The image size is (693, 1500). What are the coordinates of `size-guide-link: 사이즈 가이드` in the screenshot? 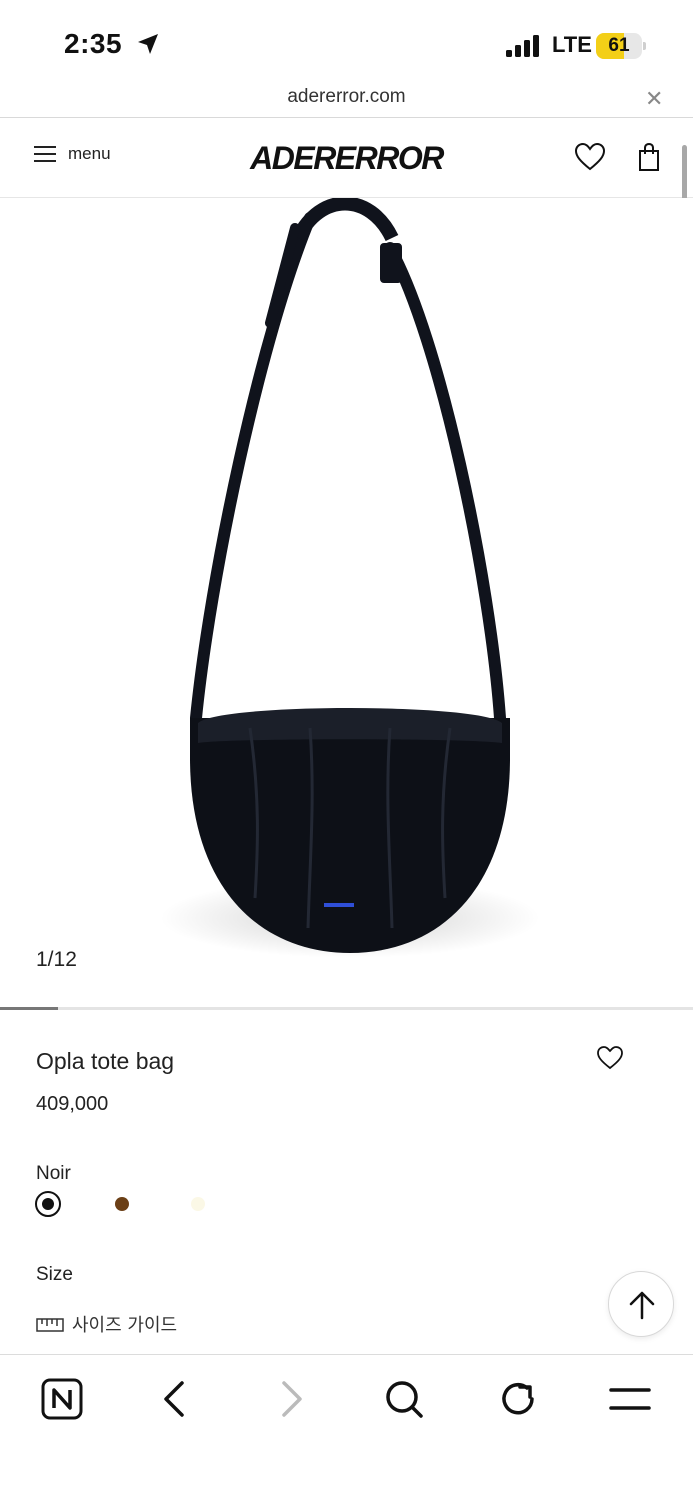 It's located at (106, 1324).